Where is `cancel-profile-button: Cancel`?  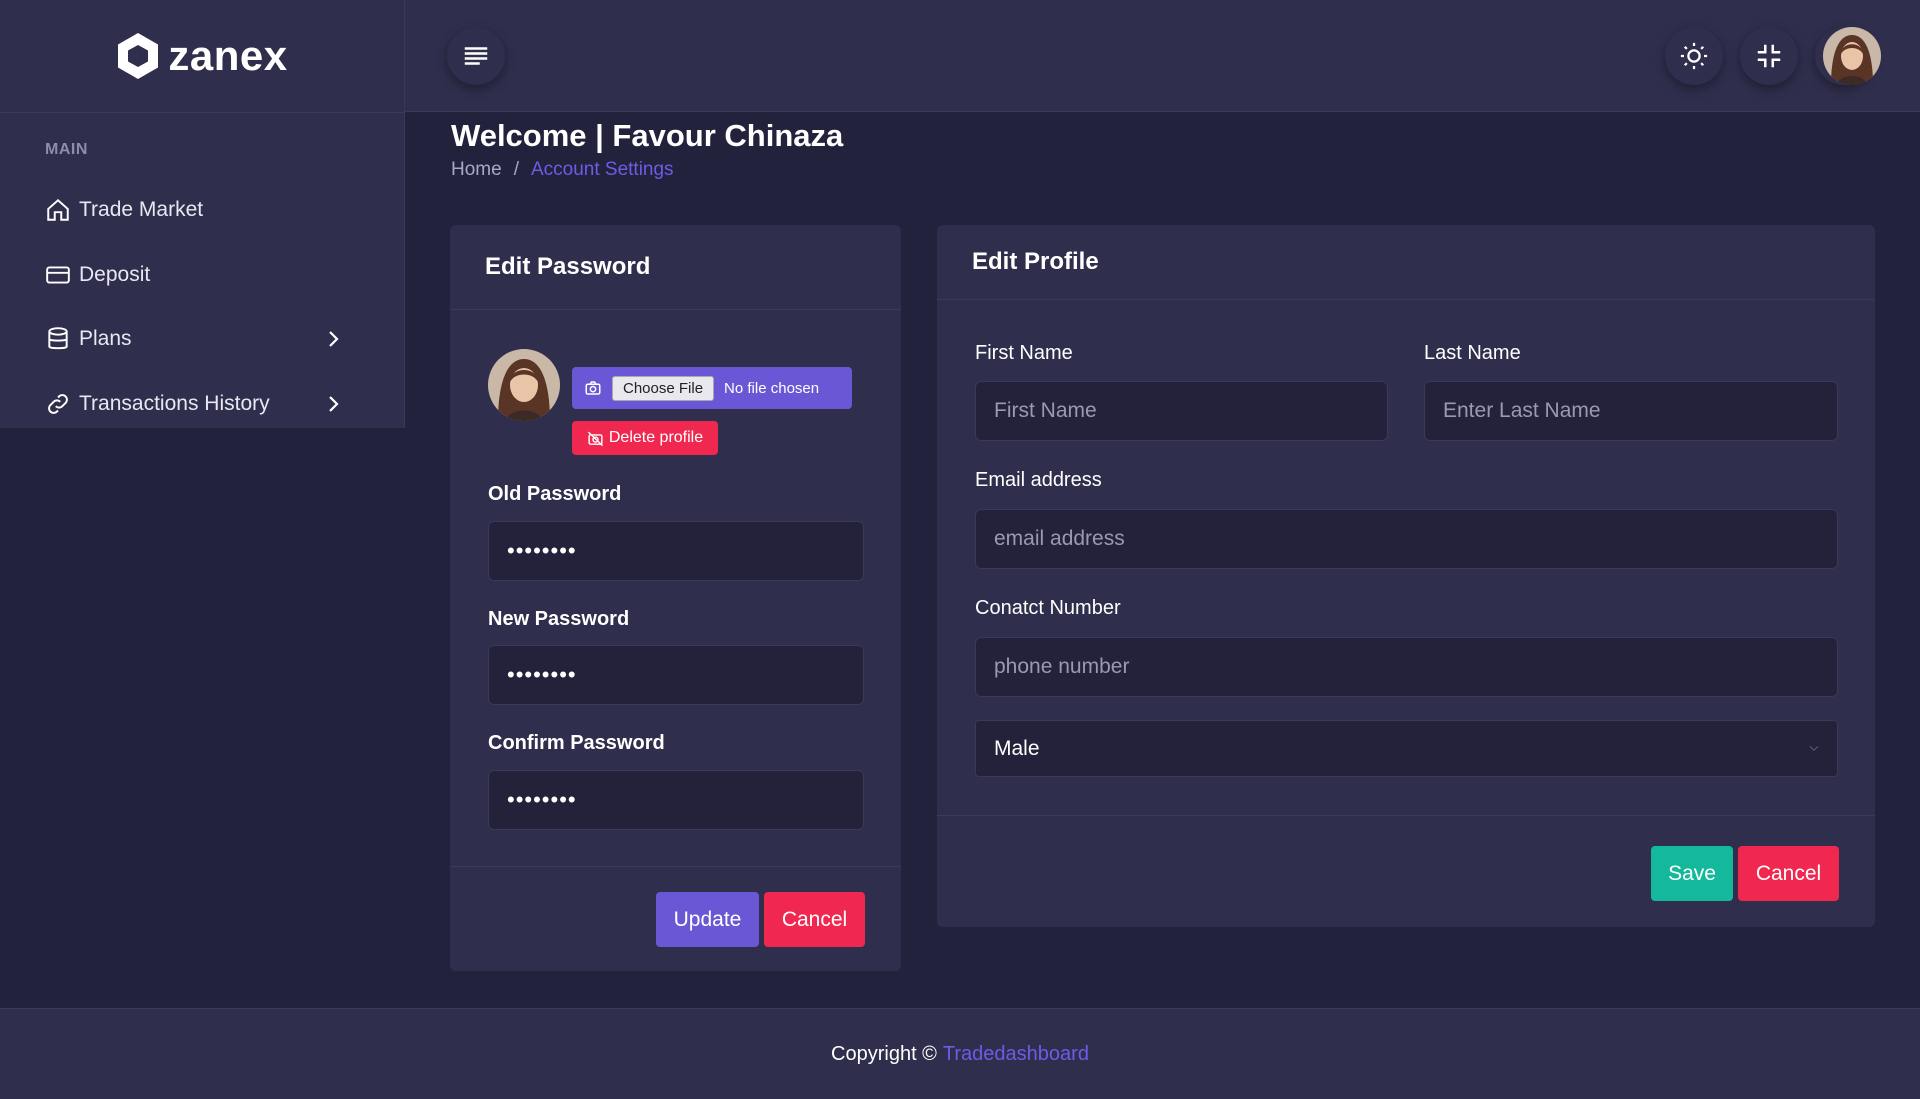
cancel-profile-button: Cancel is located at coordinates (1788, 873).